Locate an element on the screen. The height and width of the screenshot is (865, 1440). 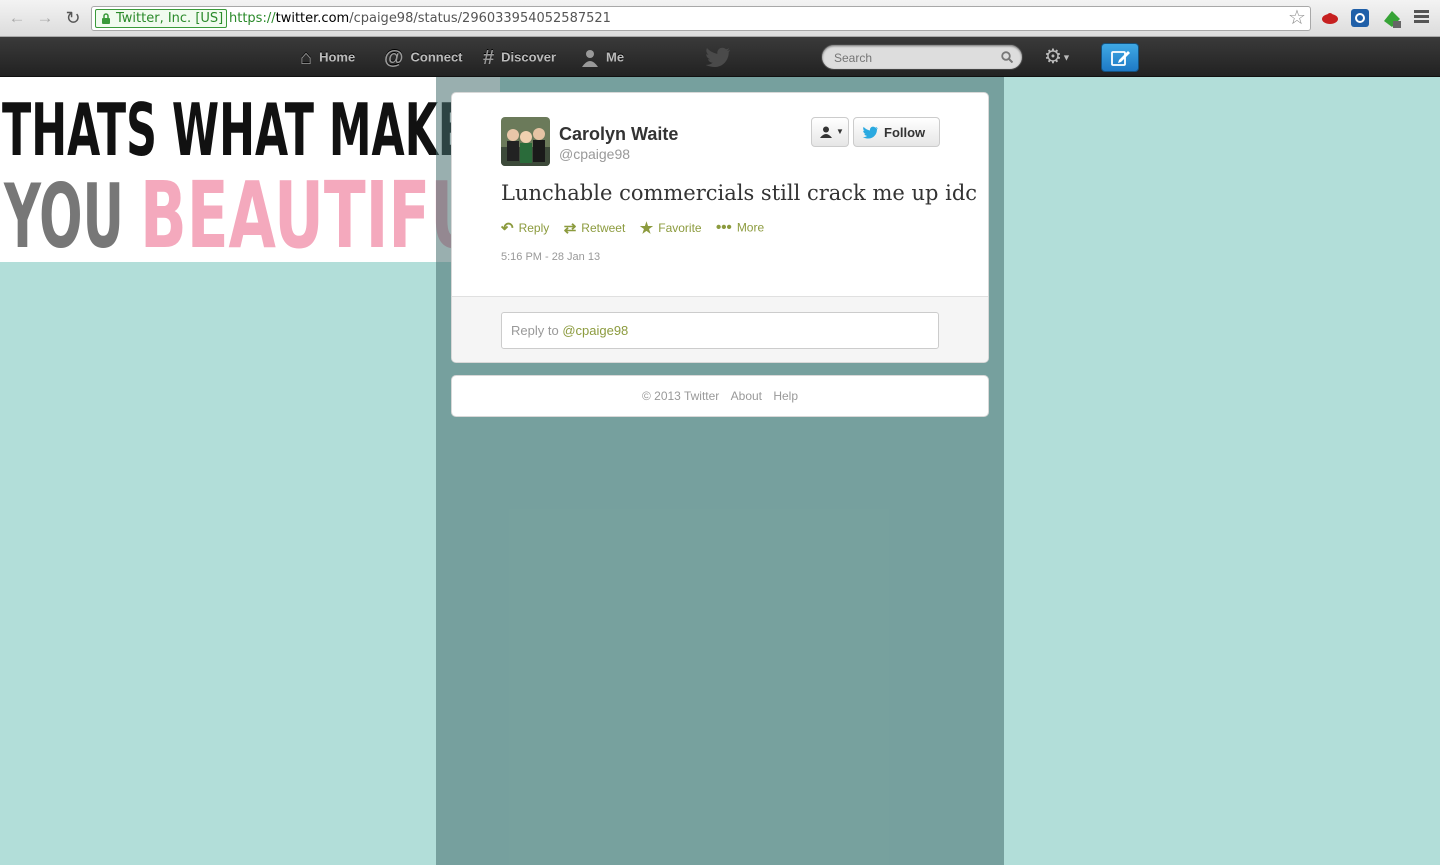
reload-icon: ↻ is located at coordinates (73, 18).